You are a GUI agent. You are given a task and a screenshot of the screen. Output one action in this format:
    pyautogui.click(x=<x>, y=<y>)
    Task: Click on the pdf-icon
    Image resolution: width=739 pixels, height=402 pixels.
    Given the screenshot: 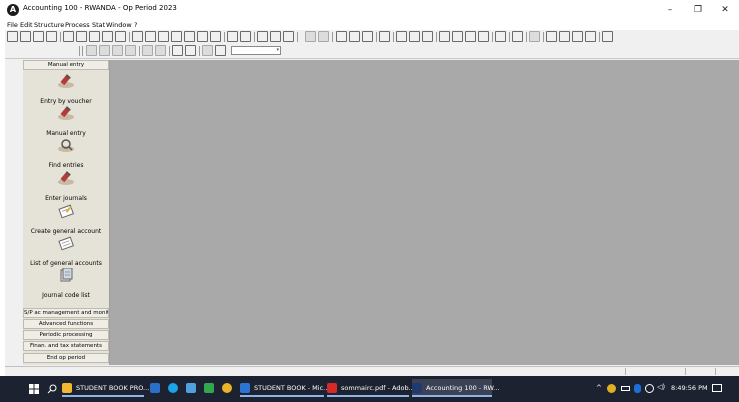 What is the action you would take?
    pyautogui.click(x=332, y=388)
    